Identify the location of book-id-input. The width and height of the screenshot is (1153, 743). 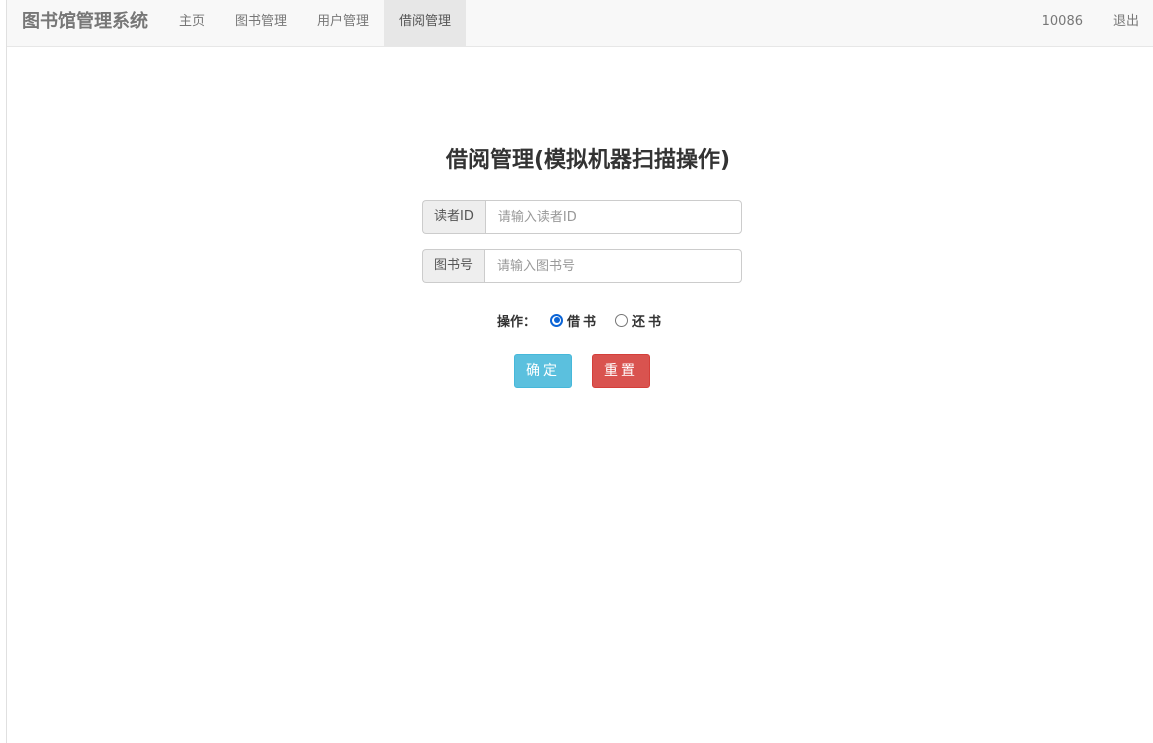
(613, 266).